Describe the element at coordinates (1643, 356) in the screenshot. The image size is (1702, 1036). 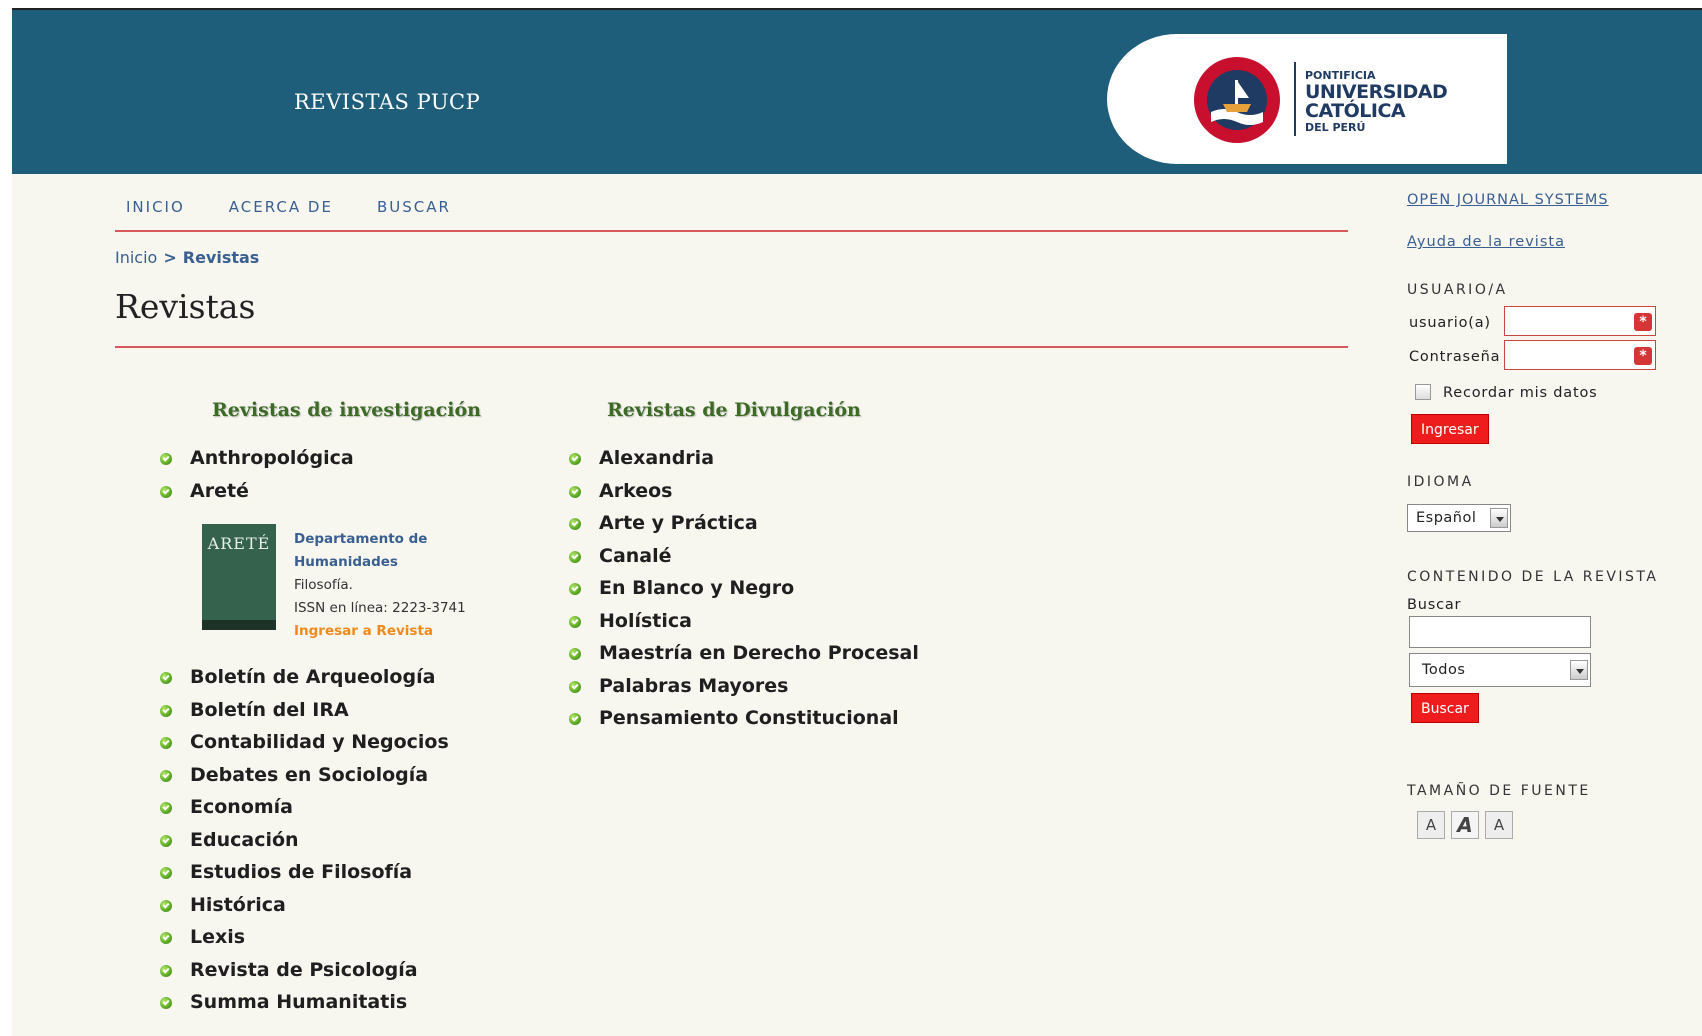
I see `required-icon: *` at that location.